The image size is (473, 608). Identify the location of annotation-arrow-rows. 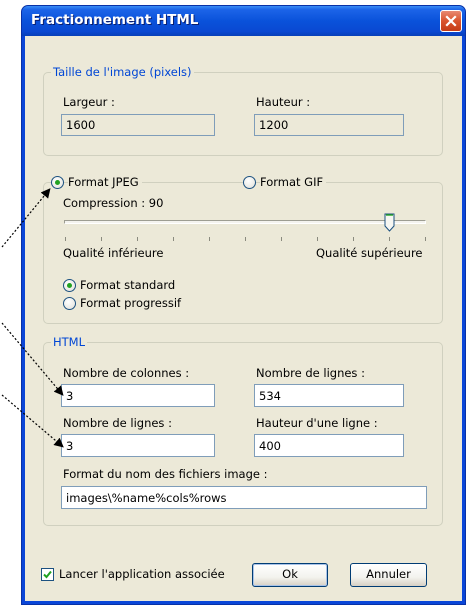
(32, 421).